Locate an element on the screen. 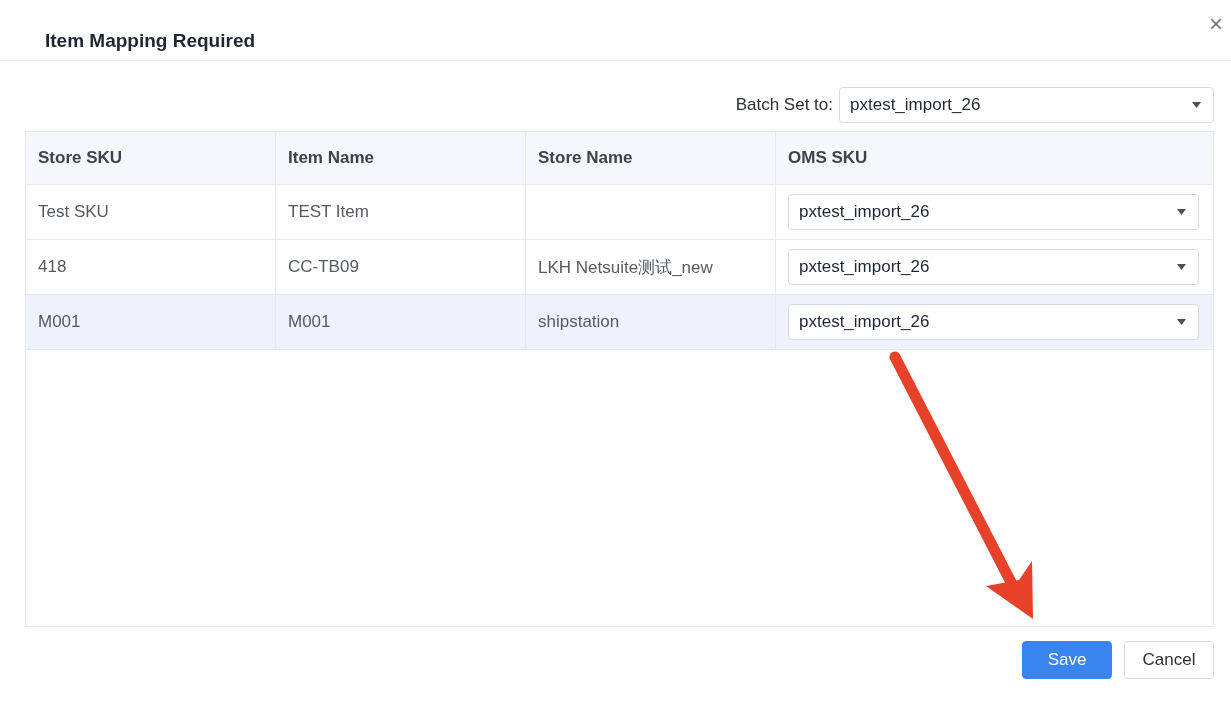  column-header: Store SKU is located at coordinates (151, 158).